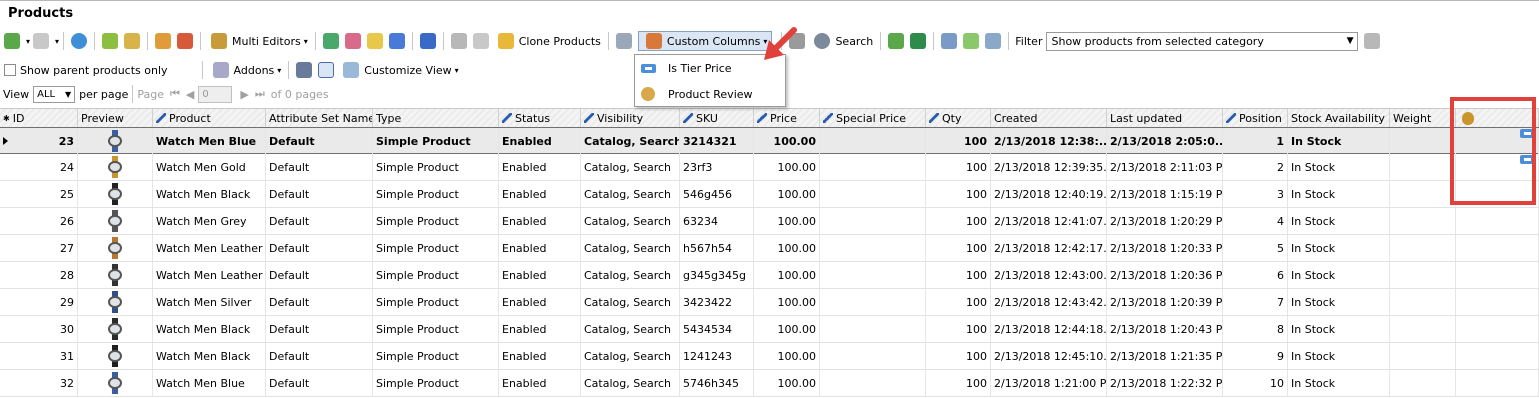  What do you see at coordinates (396, 41) in the screenshot?
I see `globe-icon` at bounding box center [396, 41].